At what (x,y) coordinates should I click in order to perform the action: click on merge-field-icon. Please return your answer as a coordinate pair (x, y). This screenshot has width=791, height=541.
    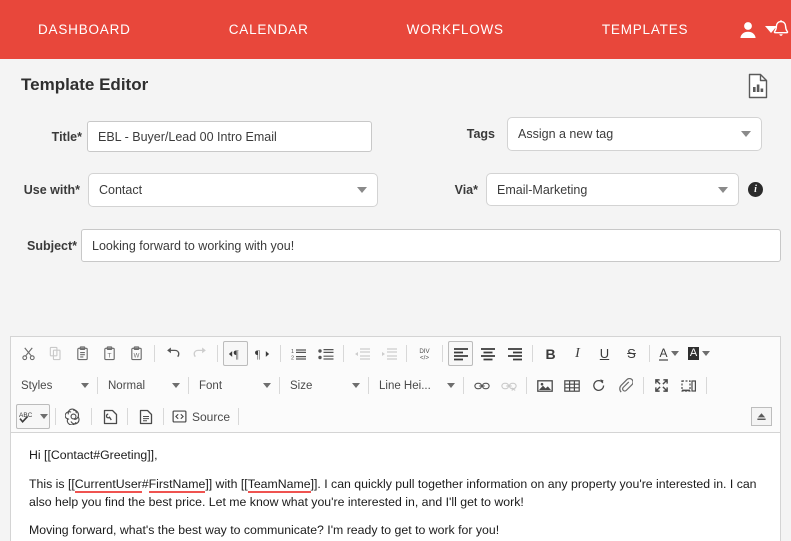
    Looking at the image, I should click on (109, 416).